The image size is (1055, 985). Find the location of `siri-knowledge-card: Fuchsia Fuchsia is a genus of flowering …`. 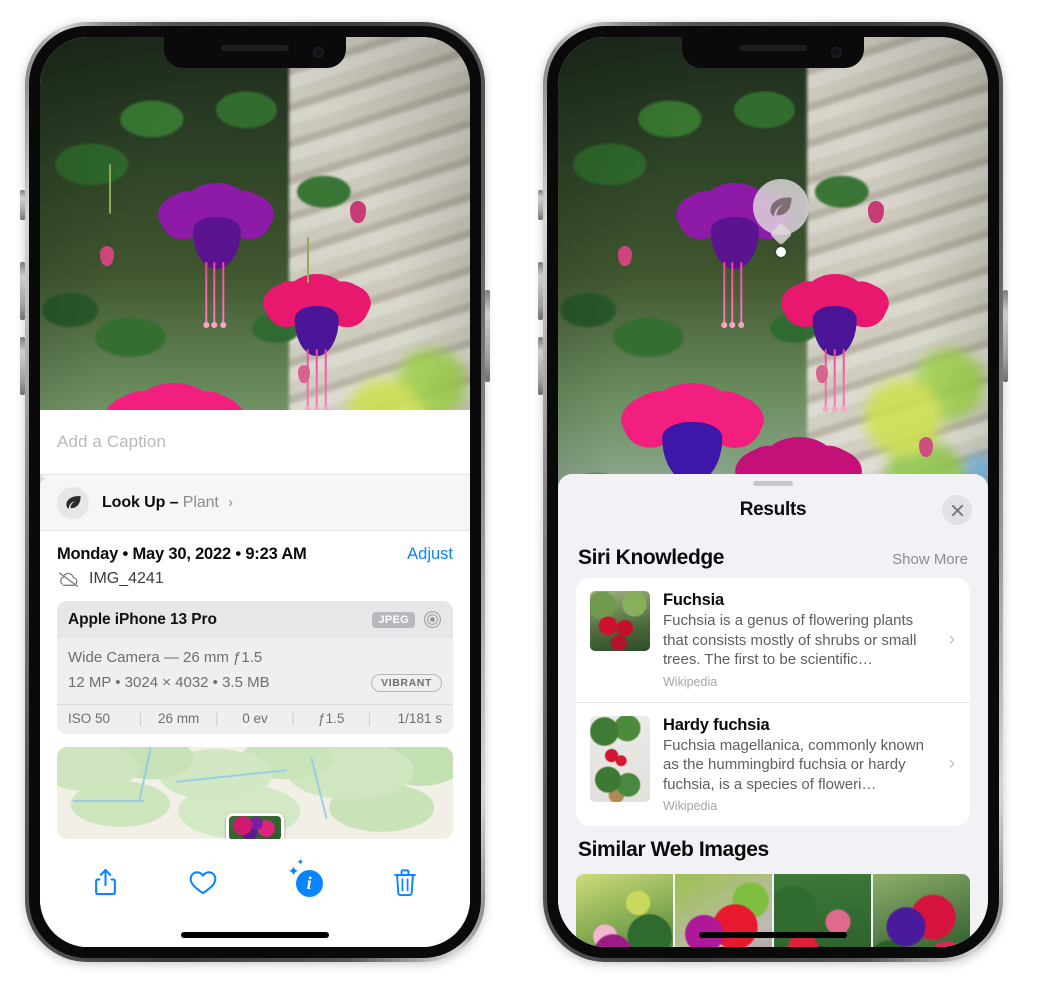

siri-knowledge-card: Fuchsia Fuchsia is a genus of flowering … is located at coordinates (773, 702).